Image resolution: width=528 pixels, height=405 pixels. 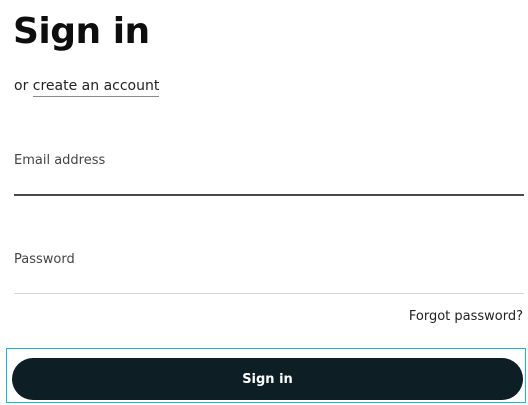 I want to click on password-field: Password, so click(x=269, y=269).